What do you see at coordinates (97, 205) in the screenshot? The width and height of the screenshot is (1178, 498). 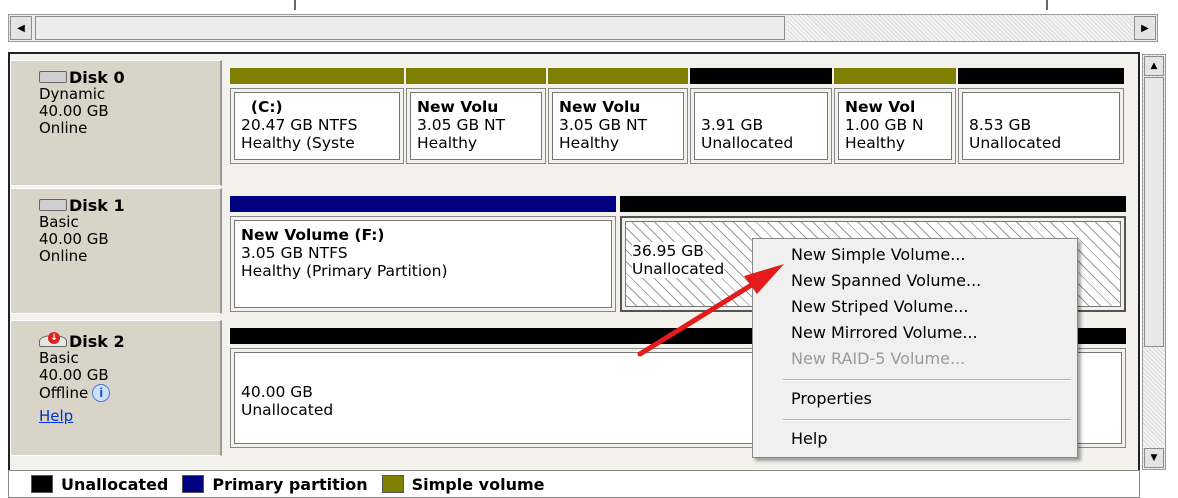 I see `disk-name: Disk 1` at bounding box center [97, 205].